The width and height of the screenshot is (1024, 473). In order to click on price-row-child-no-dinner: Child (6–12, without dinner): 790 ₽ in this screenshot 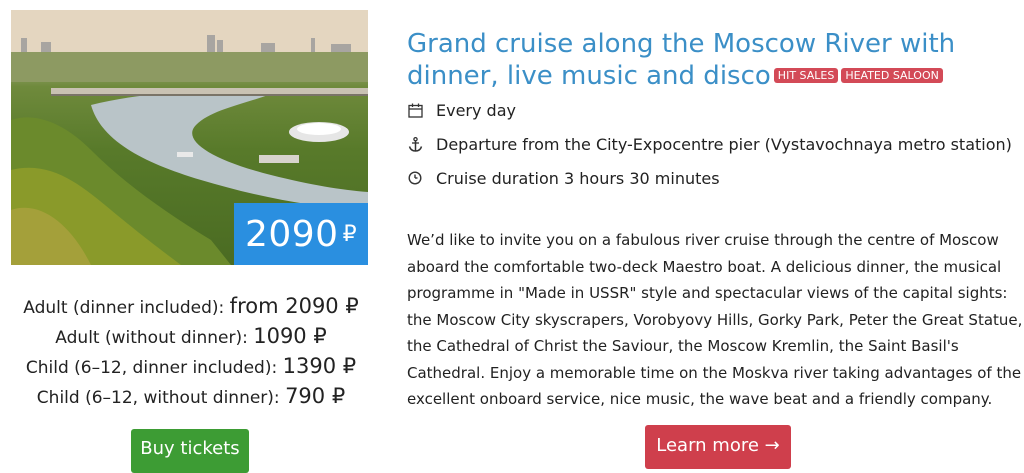, I will do `click(191, 397)`.